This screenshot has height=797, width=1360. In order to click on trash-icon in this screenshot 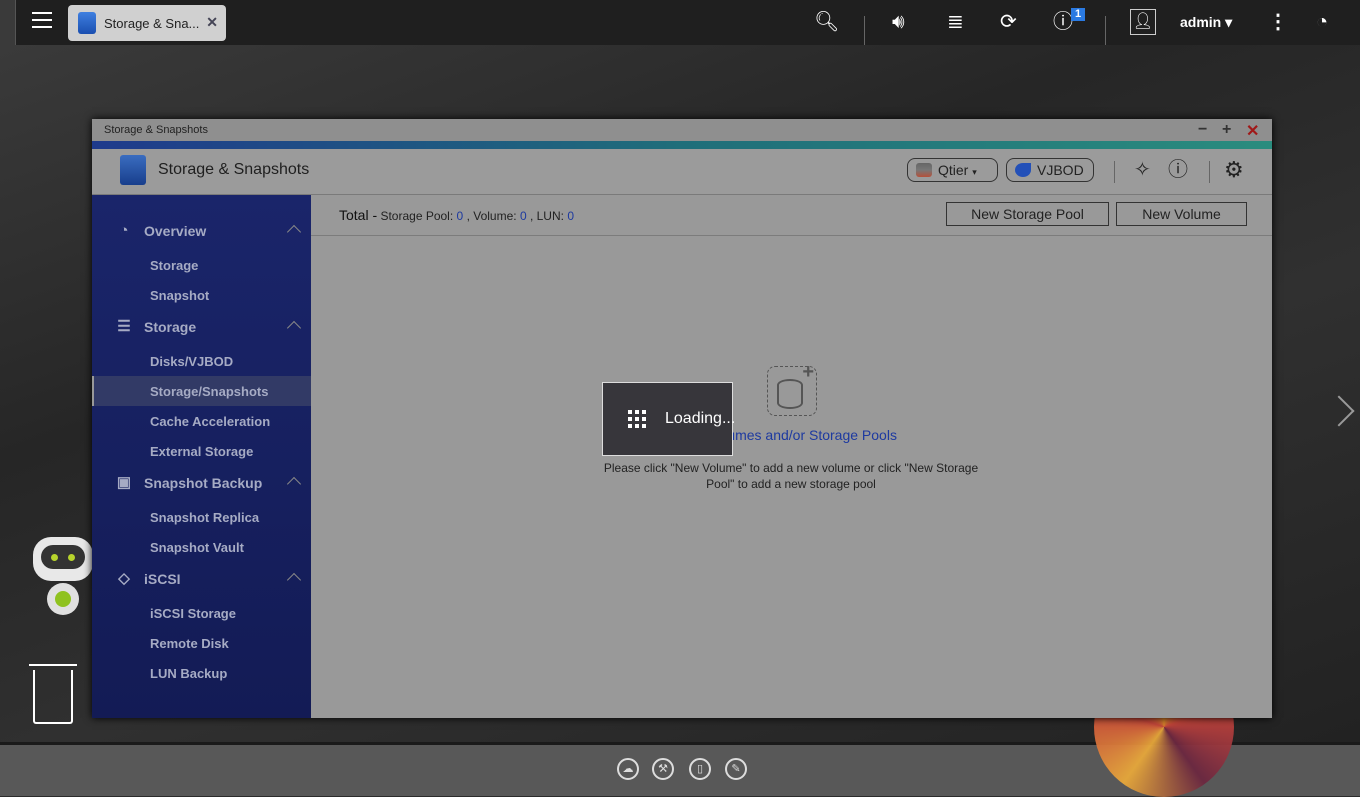, I will do `click(53, 694)`.